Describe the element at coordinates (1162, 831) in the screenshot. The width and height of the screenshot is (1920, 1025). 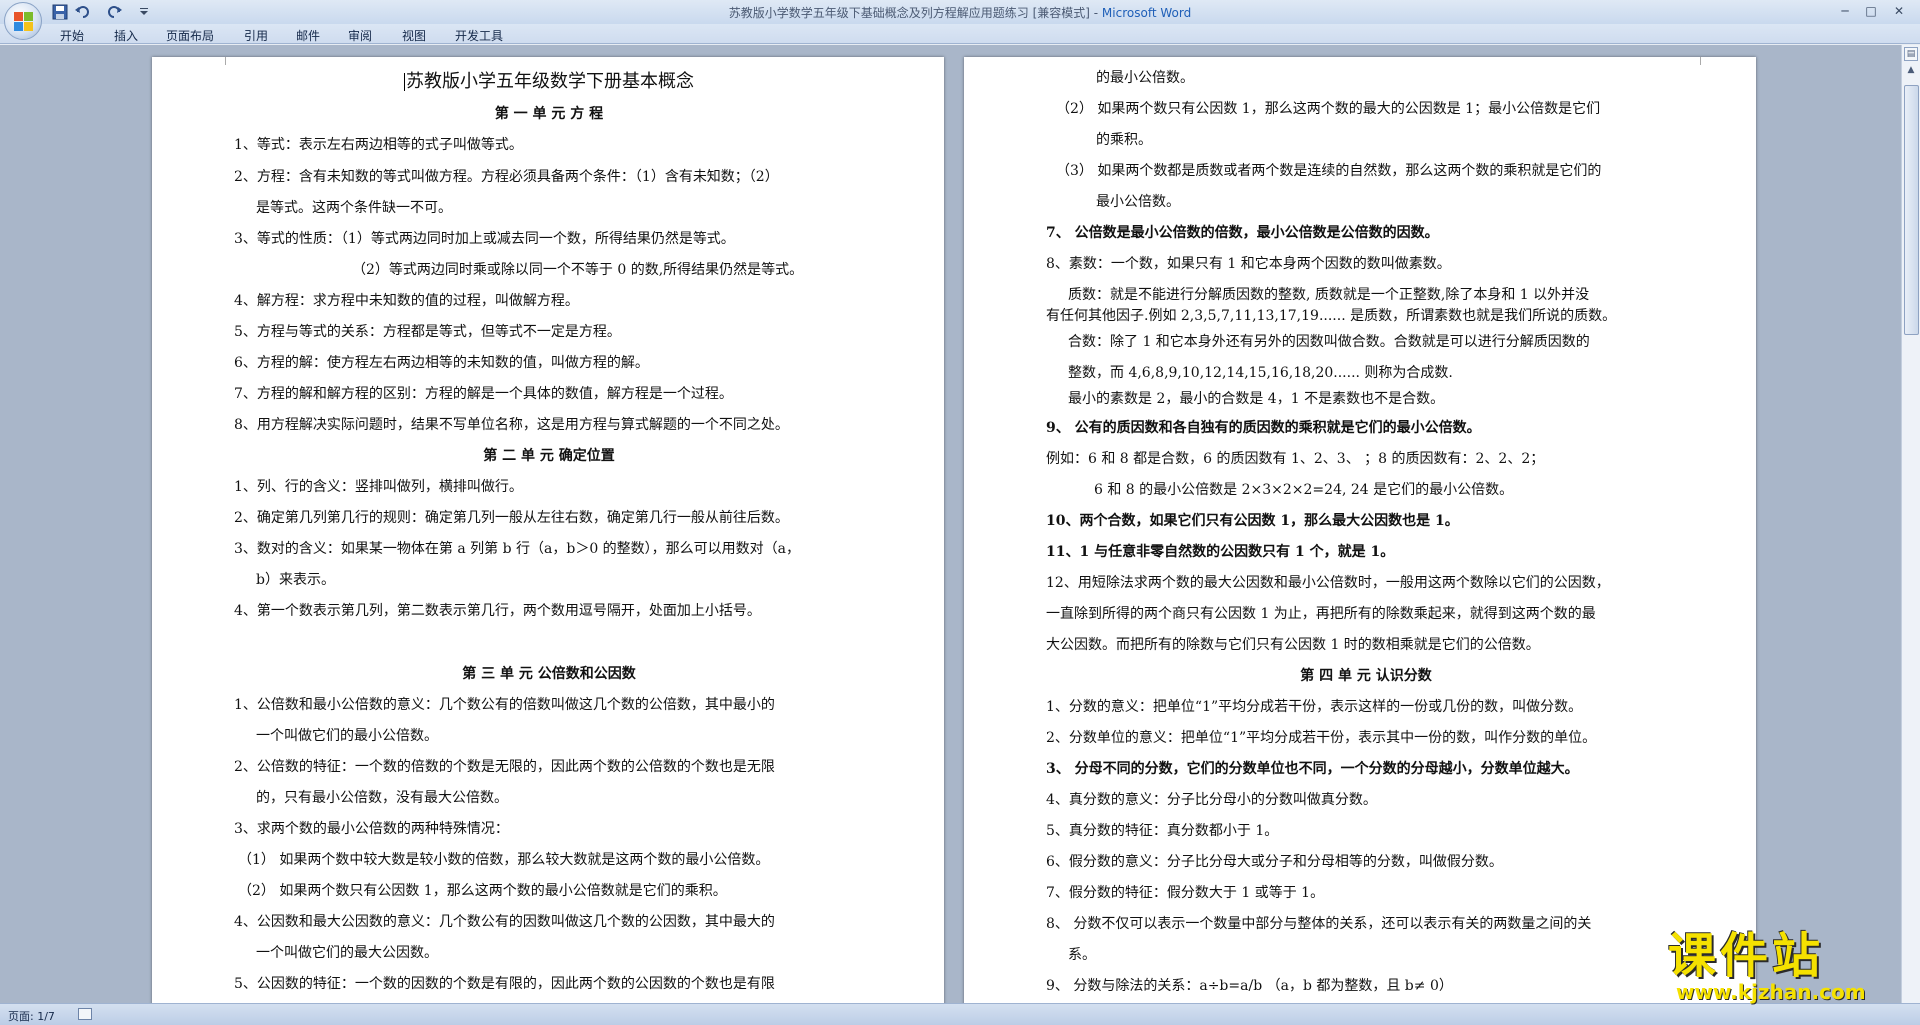
I see `text-line: 5、真分数的特征：真分数都小于 1。` at that location.